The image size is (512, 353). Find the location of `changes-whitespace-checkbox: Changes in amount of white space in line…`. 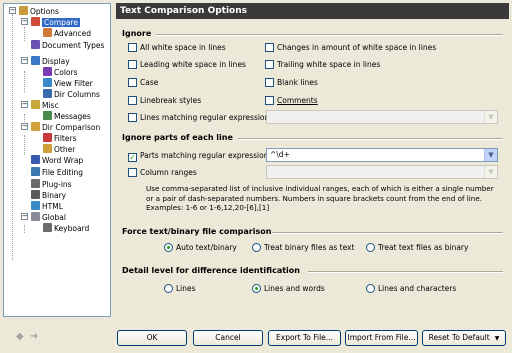

changes-whitespace-checkbox: Changes in amount of white space in line… is located at coordinates (350, 48).